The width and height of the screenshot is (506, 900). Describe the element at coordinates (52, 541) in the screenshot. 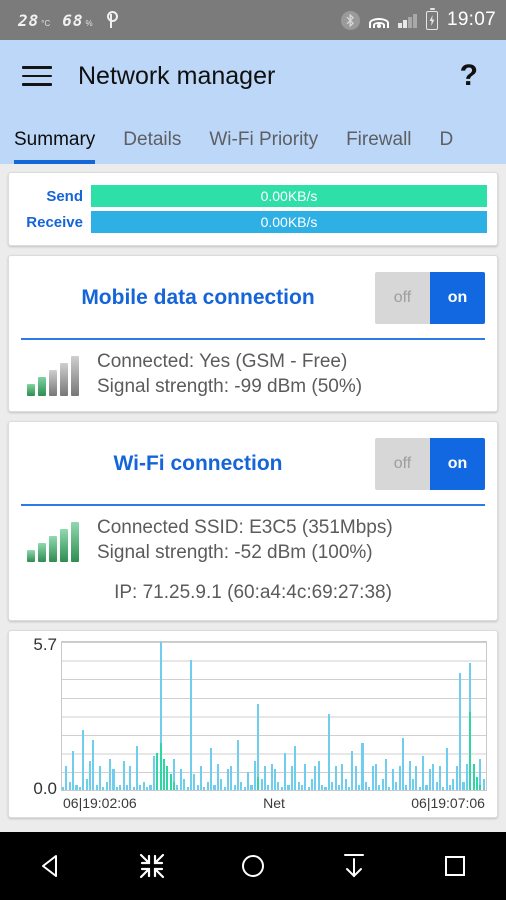

I see `wifi-signal-bars-icon` at that location.